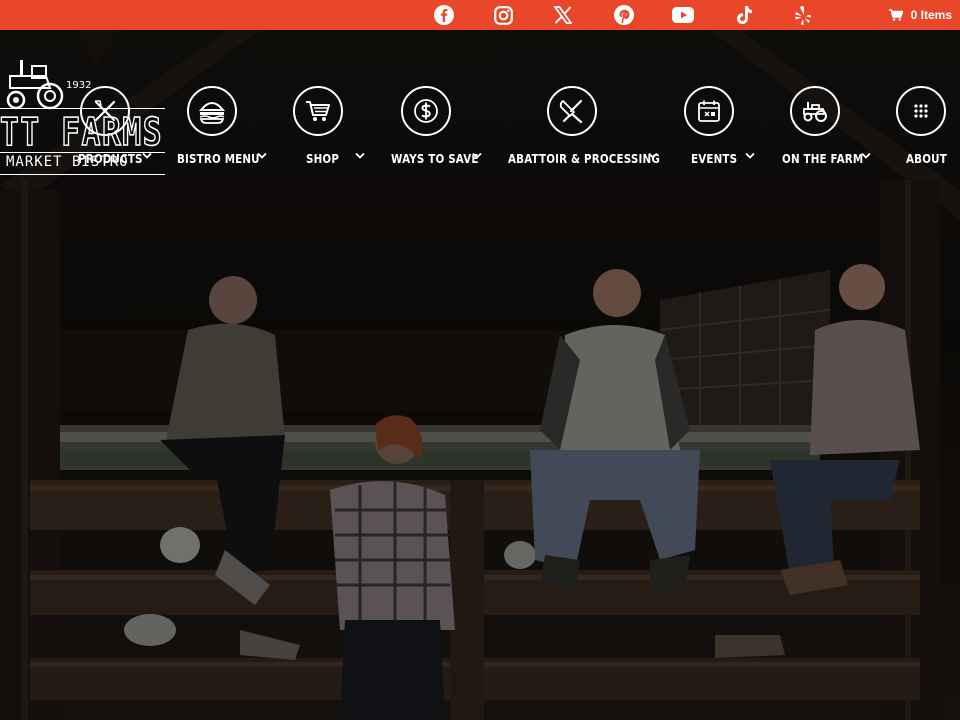 This screenshot has width=960, height=720. What do you see at coordinates (520, 15) in the screenshot?
I see `instagram-link` at bounding box center [520, 15].